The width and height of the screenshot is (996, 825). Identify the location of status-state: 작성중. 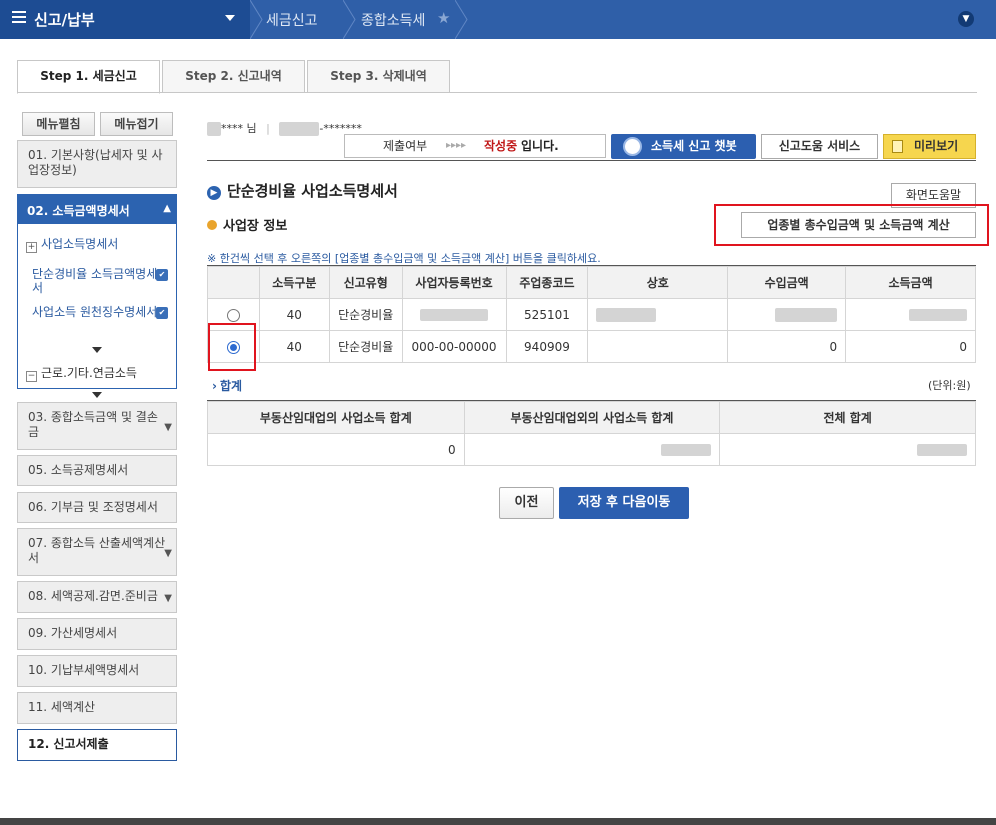
(501, 146).